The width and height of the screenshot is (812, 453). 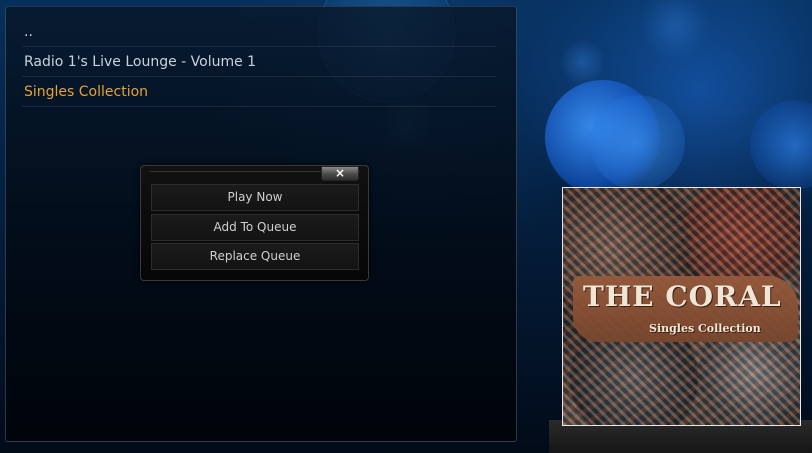 I want to click on cover-band-name: THE CORAL, so click(x=682, y=296).